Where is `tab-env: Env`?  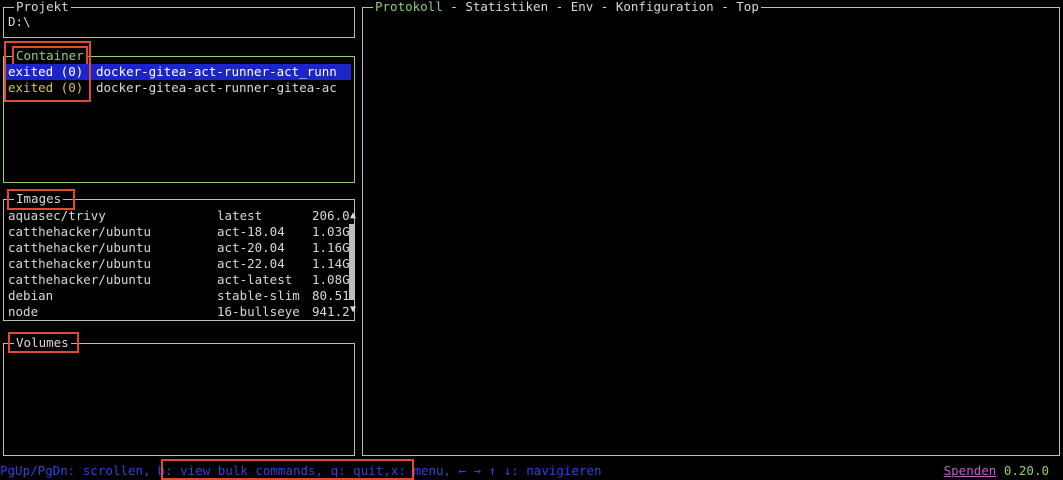
tab-env: Env is located at coordinates (582, 7).